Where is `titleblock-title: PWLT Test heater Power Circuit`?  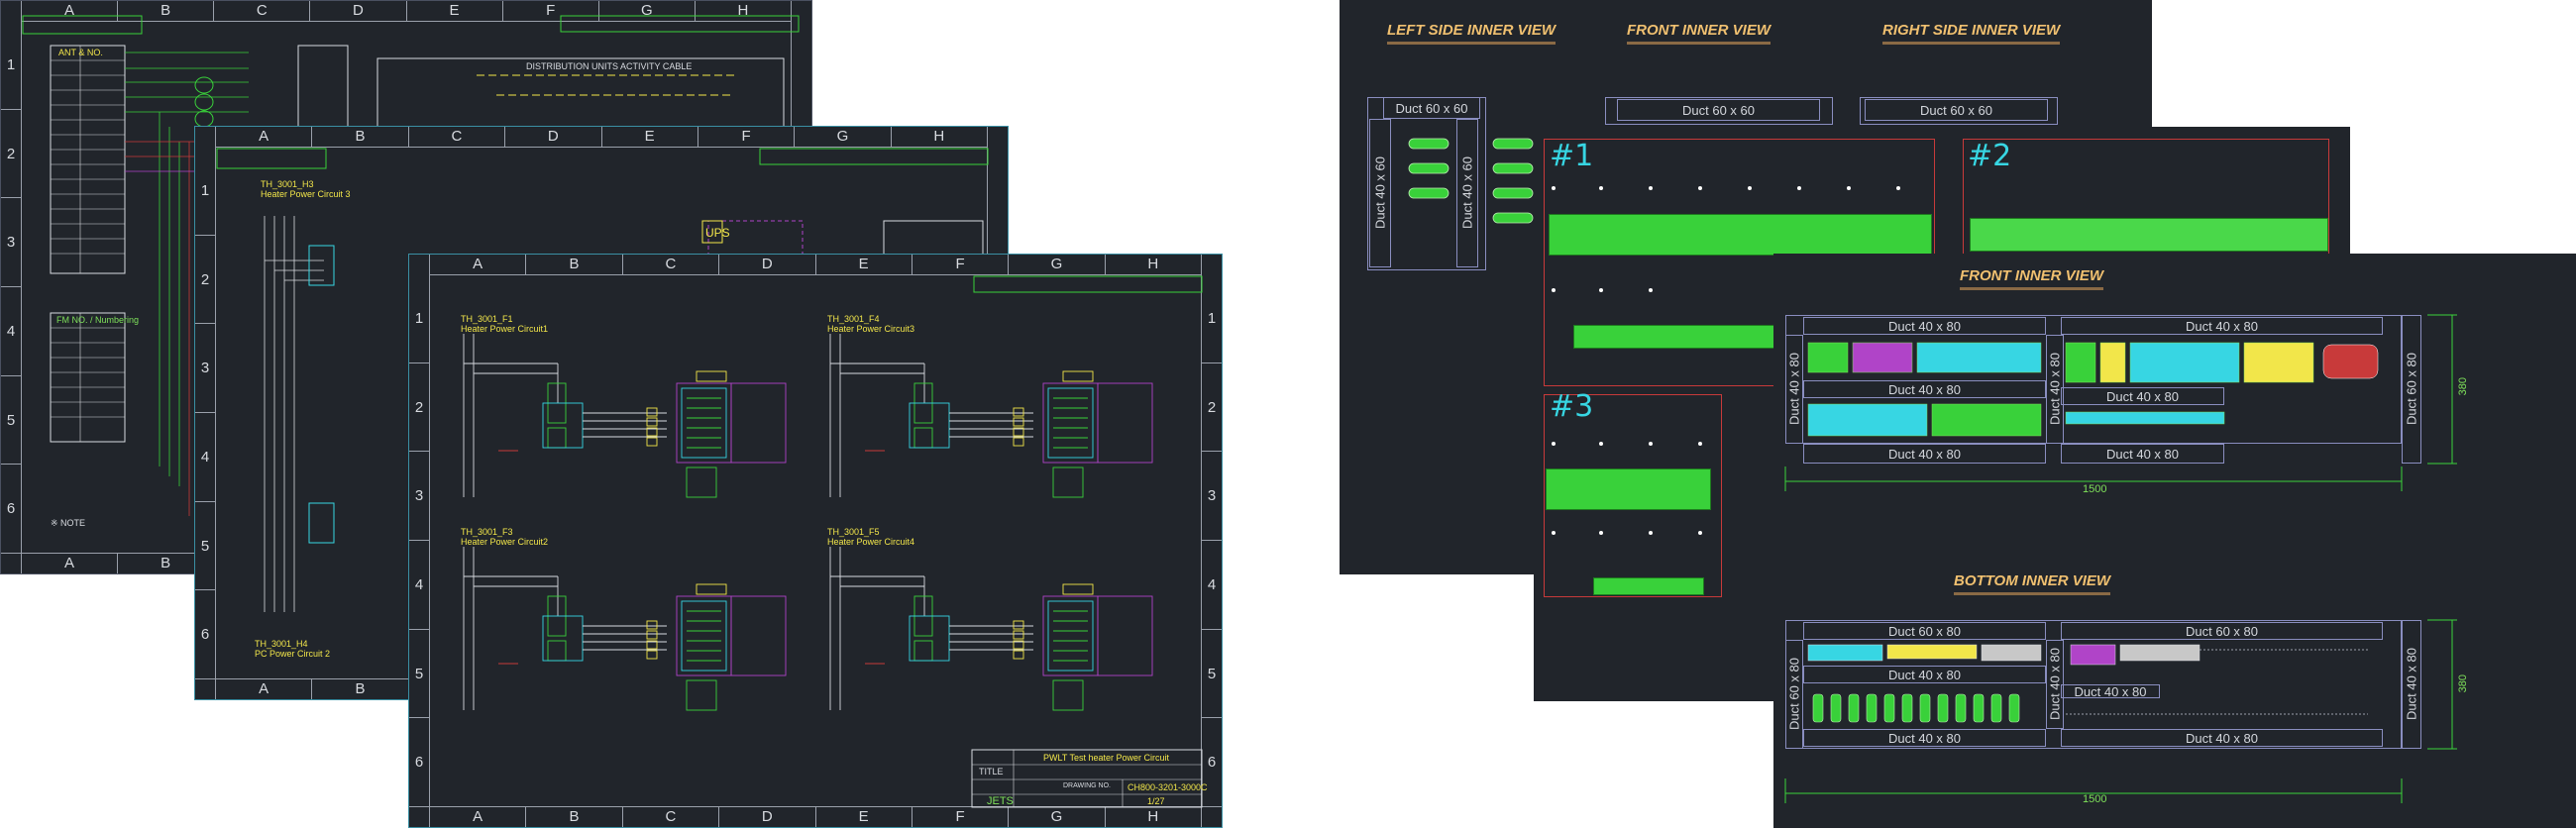 titleblock-title: PWLT Test heater Power Circuit is located at coordinates (1107, 758).